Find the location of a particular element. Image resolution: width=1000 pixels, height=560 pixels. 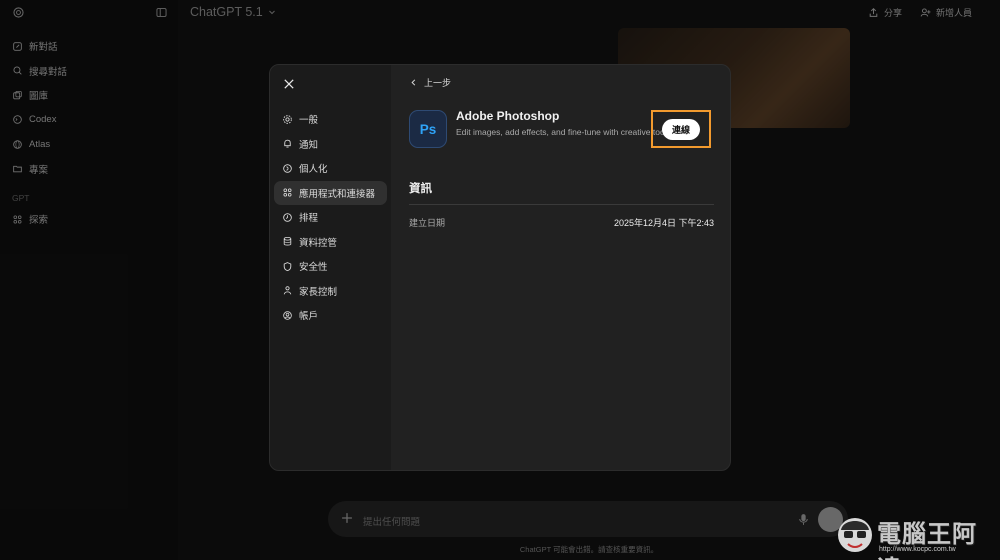

settings-nav-data-controls: 資料控管 is located at coordinates (330, 242).